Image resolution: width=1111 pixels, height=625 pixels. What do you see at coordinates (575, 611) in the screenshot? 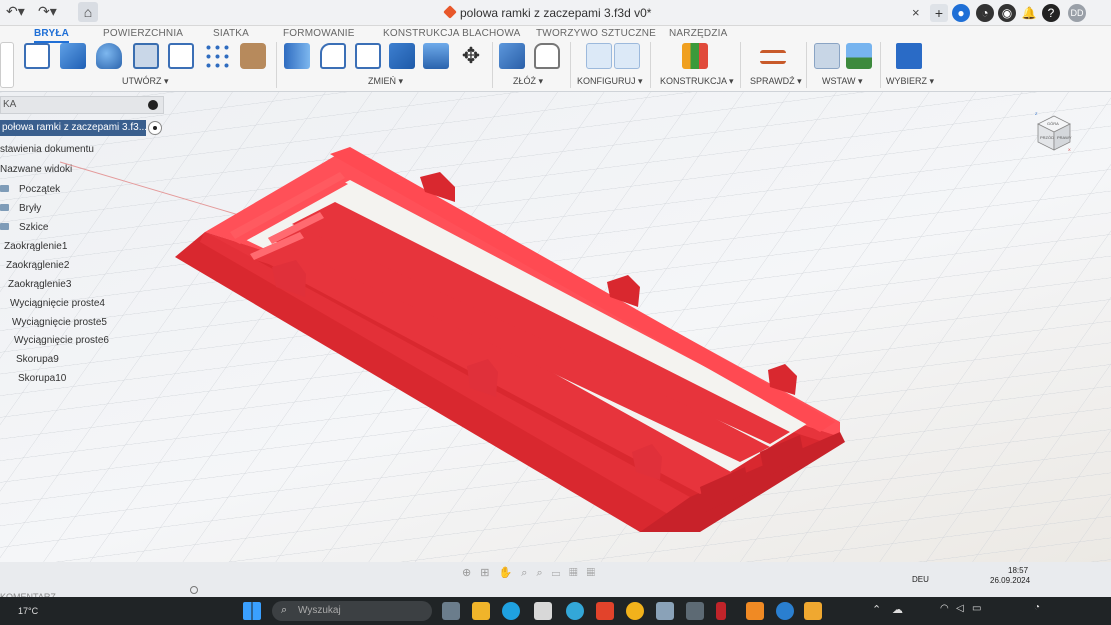
I see `app-icon` at bounding box center [575, 611].